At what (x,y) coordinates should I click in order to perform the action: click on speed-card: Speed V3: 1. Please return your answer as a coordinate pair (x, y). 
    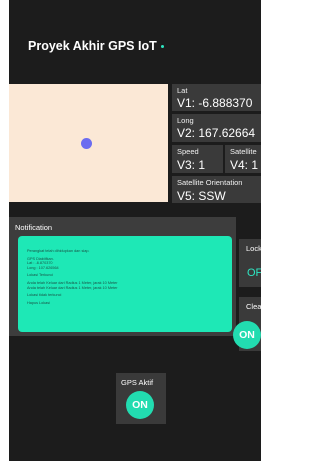
    Looking at the image, I should click on (197, 159).